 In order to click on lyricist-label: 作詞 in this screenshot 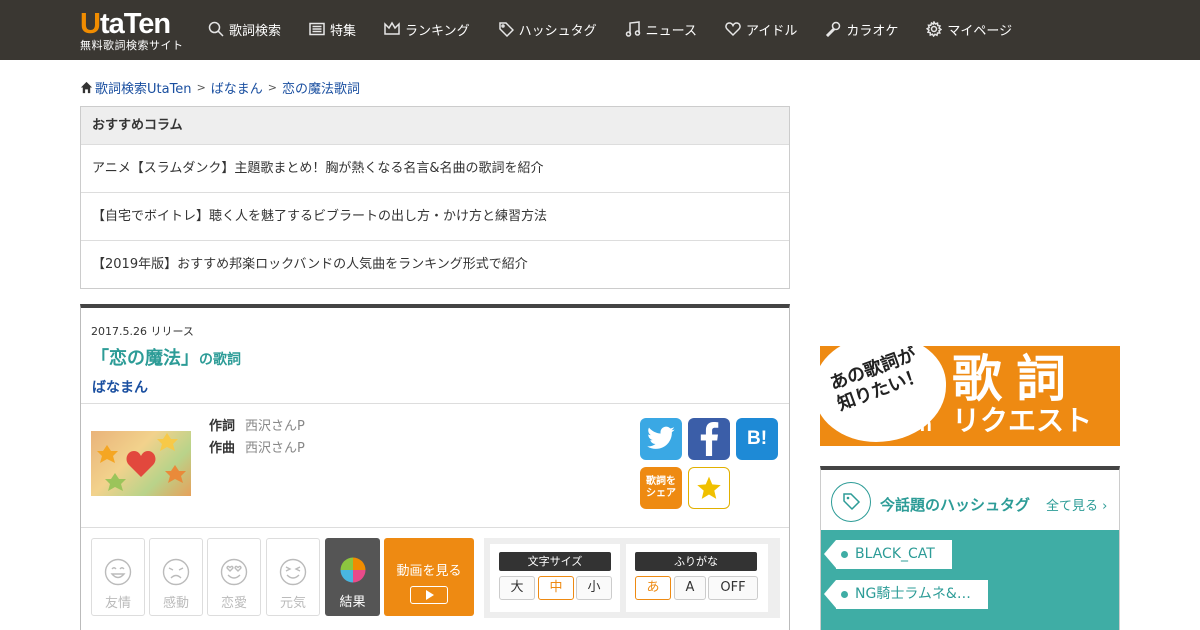, I will do `click(222, 426)`.